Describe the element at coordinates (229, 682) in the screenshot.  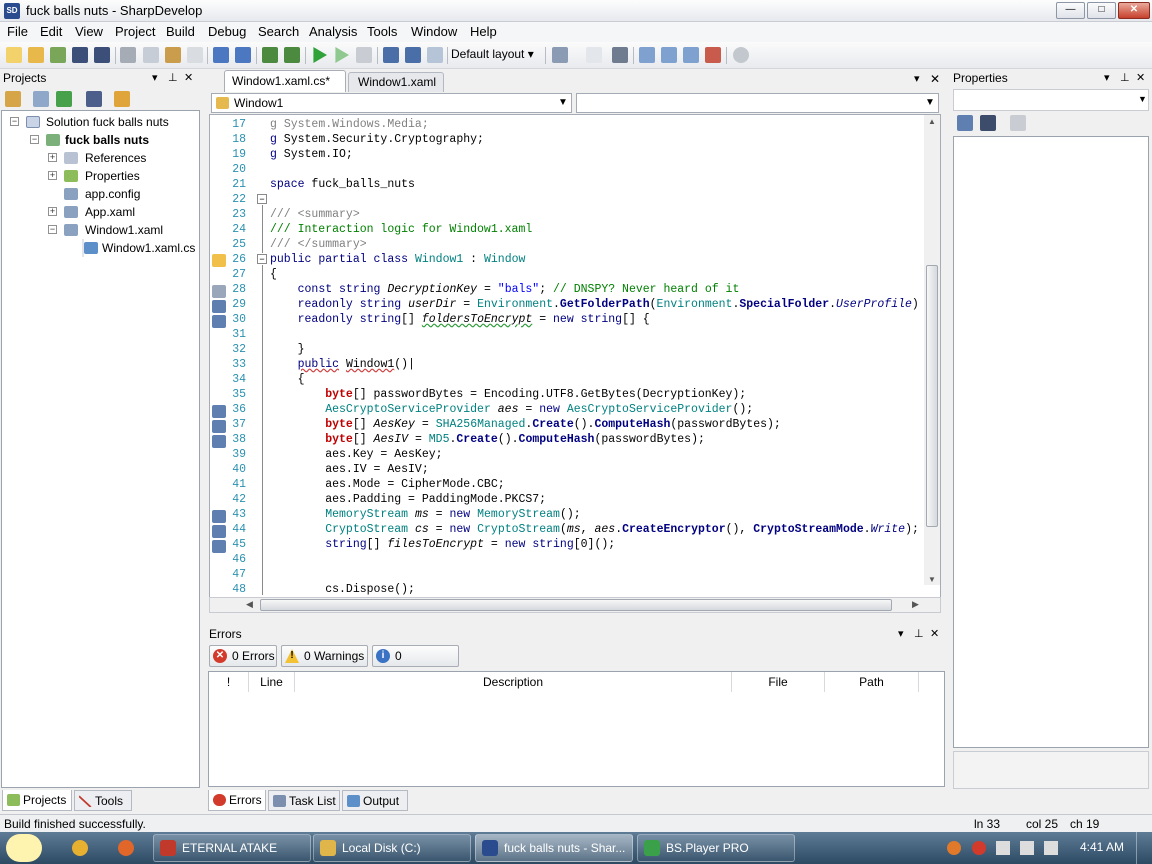
I see `column-severity: !` at that location.